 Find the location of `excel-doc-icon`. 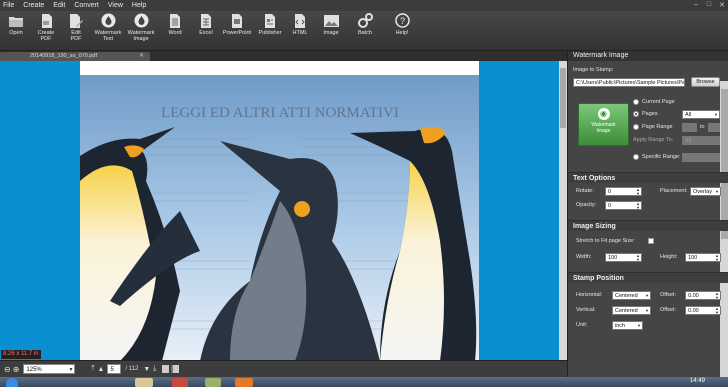

excel-doc-icon is located at coordinates (206, 20).